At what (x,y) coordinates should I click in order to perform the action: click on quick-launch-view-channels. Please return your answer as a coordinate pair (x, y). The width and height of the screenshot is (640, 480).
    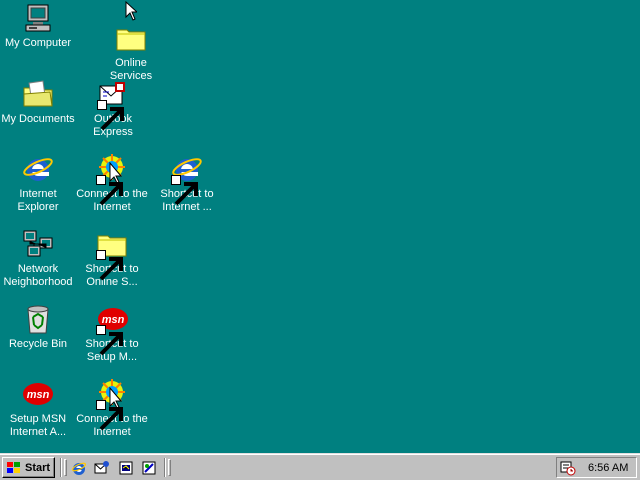
    Looking at the image, I should click on (149, 468).